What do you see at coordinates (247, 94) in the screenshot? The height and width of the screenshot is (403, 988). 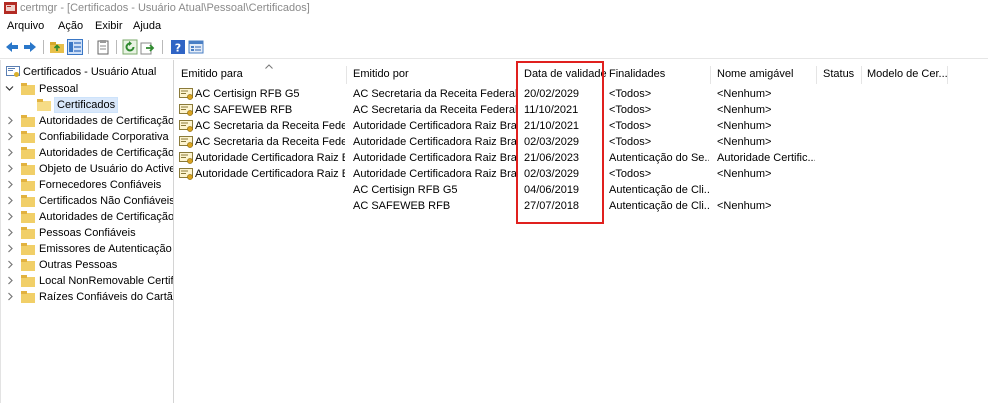 I see `cell-issued-to: AC Certisign RFB G5` at bounding box center [247, 94].